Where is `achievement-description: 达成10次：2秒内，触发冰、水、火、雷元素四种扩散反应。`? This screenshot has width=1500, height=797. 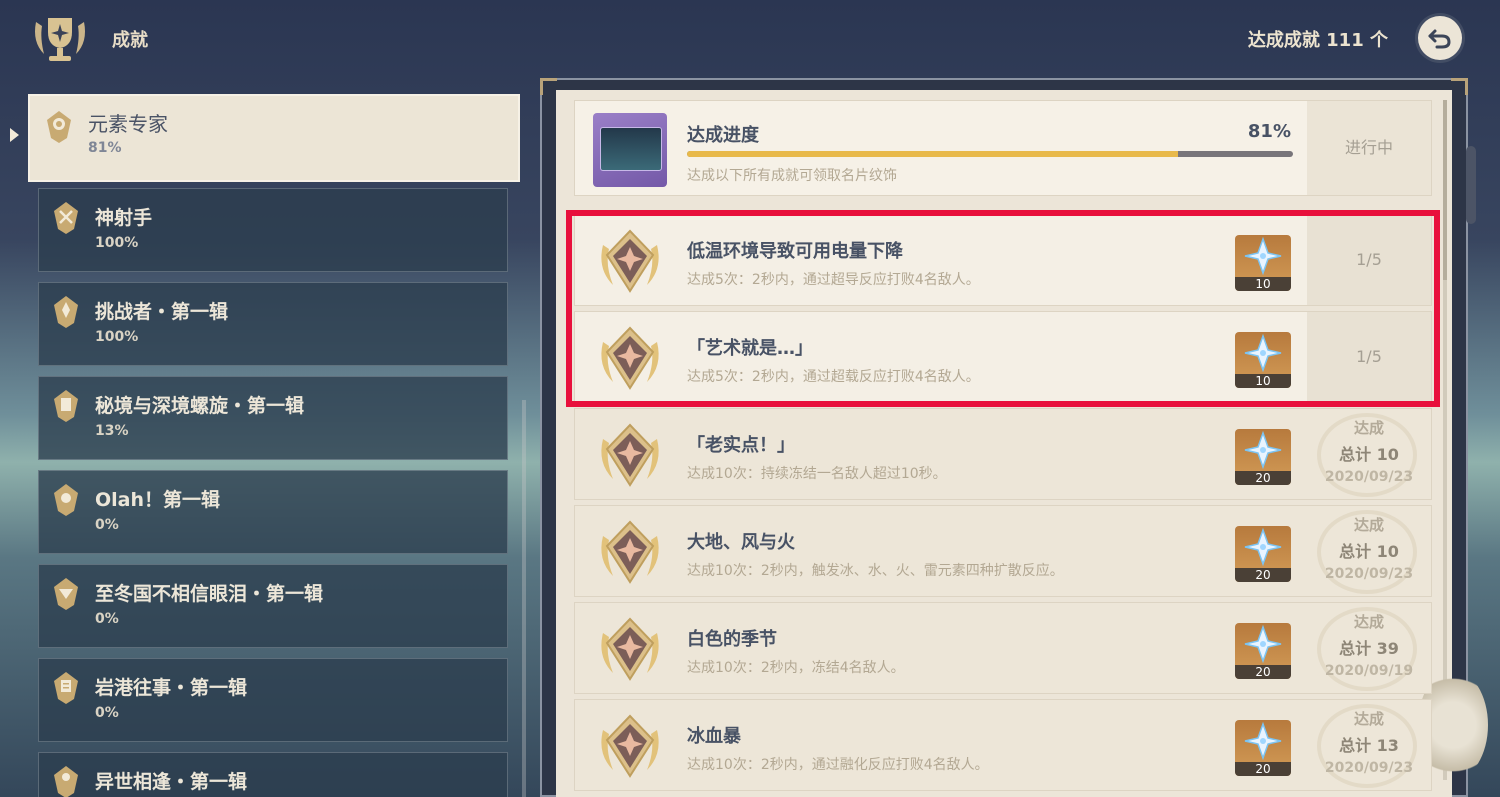
achievement-description: 达成10次：2秒内，触发冰、水、火、雷元素四种扩散反应。 is located at coordinates (875, 571).